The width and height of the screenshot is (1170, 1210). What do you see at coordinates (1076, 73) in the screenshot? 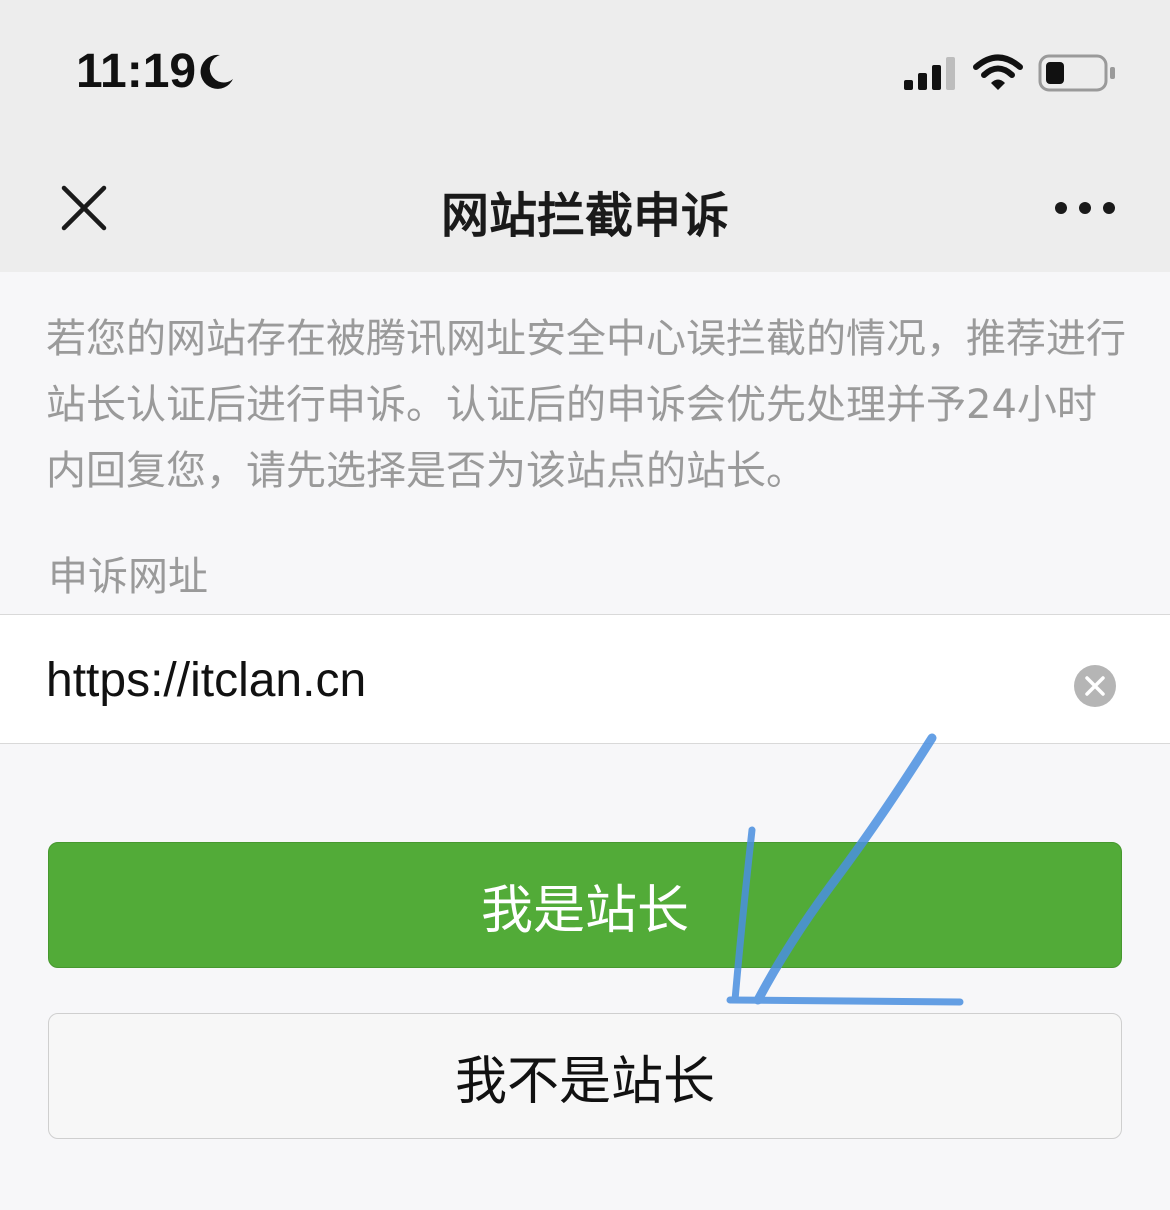
I see `battery-icon` at bounding box center [1076, 73].